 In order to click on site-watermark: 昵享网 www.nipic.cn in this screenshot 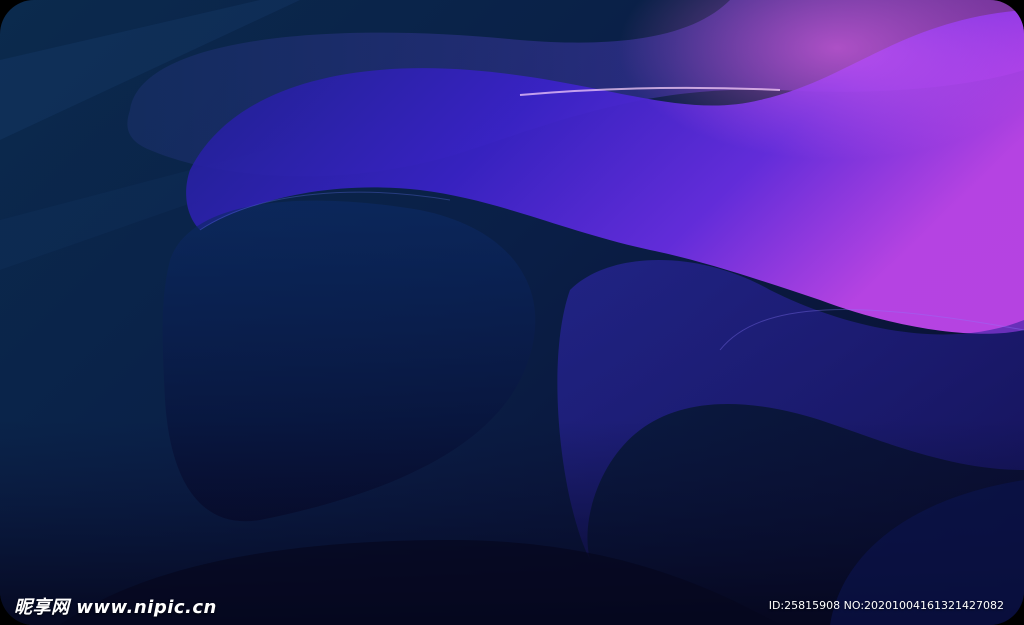, I will do `click(115, 607)`.